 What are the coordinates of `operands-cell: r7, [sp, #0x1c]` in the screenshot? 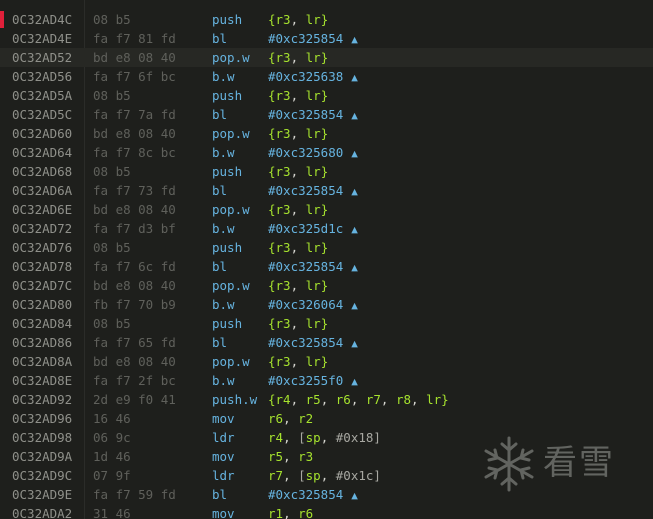 It's located at (324, 475).